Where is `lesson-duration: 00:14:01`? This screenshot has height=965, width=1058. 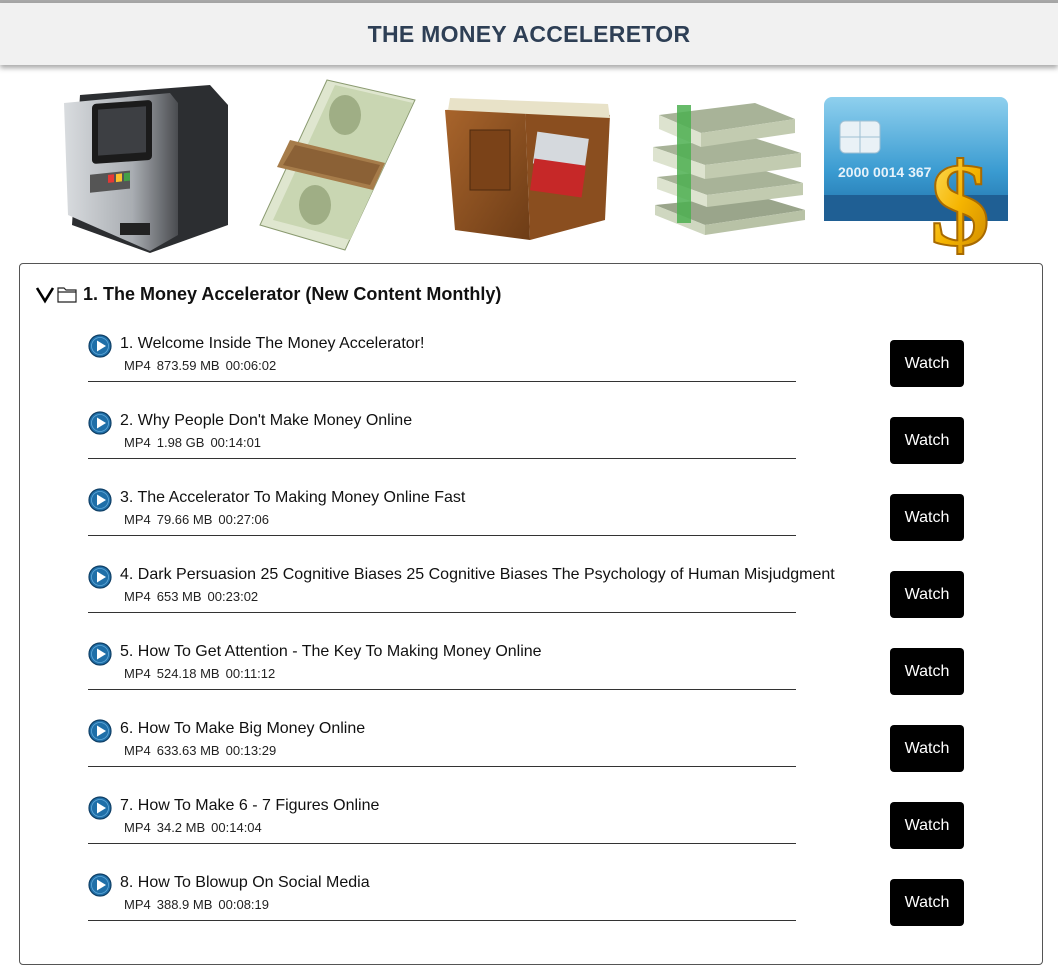
lesson-duration: 00:14:01 is located at coordinates (236, 442).